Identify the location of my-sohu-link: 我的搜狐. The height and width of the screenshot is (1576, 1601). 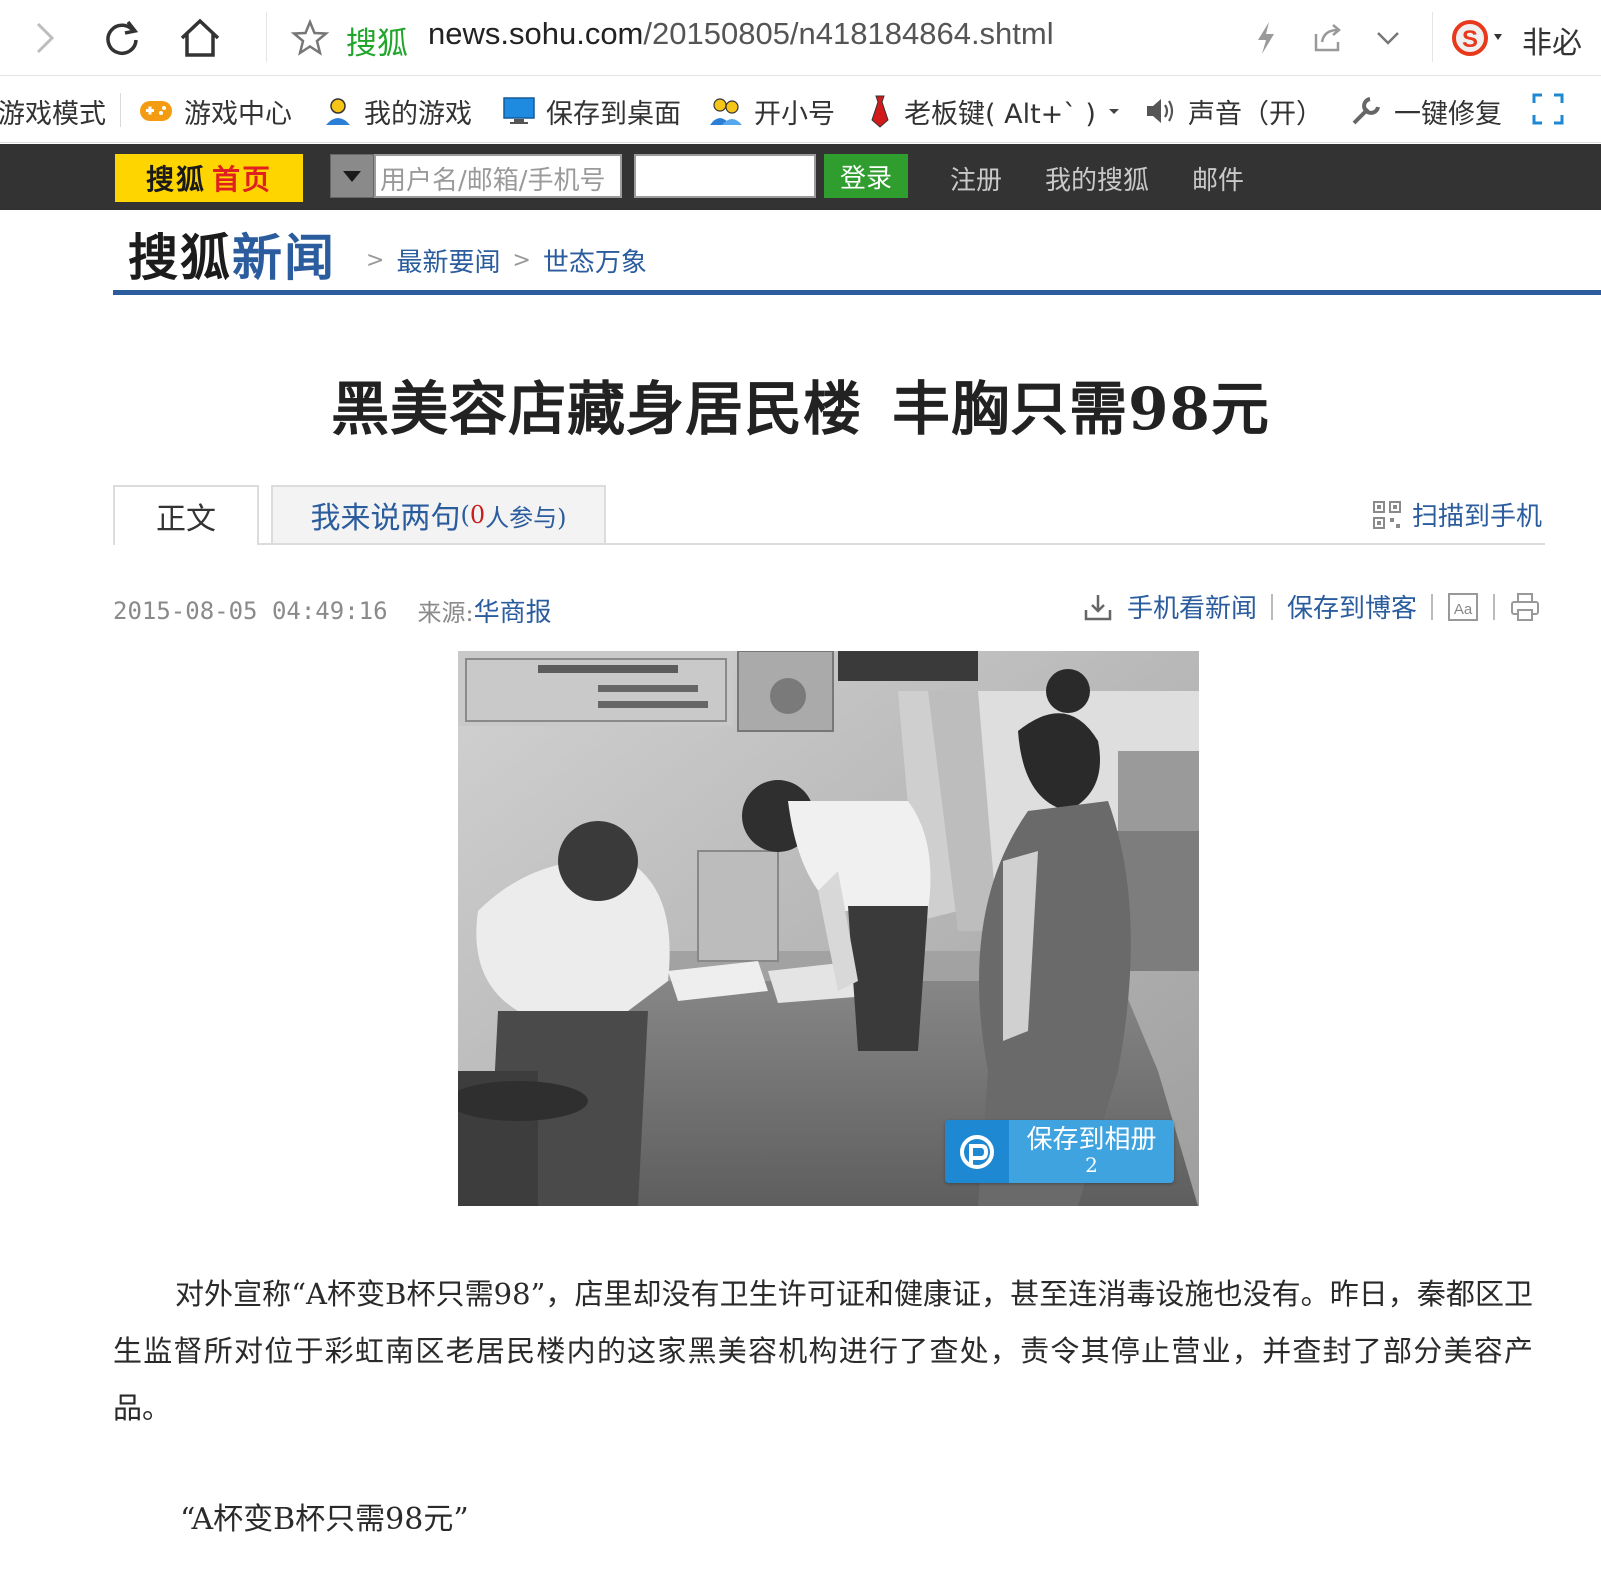
(1097, 178).